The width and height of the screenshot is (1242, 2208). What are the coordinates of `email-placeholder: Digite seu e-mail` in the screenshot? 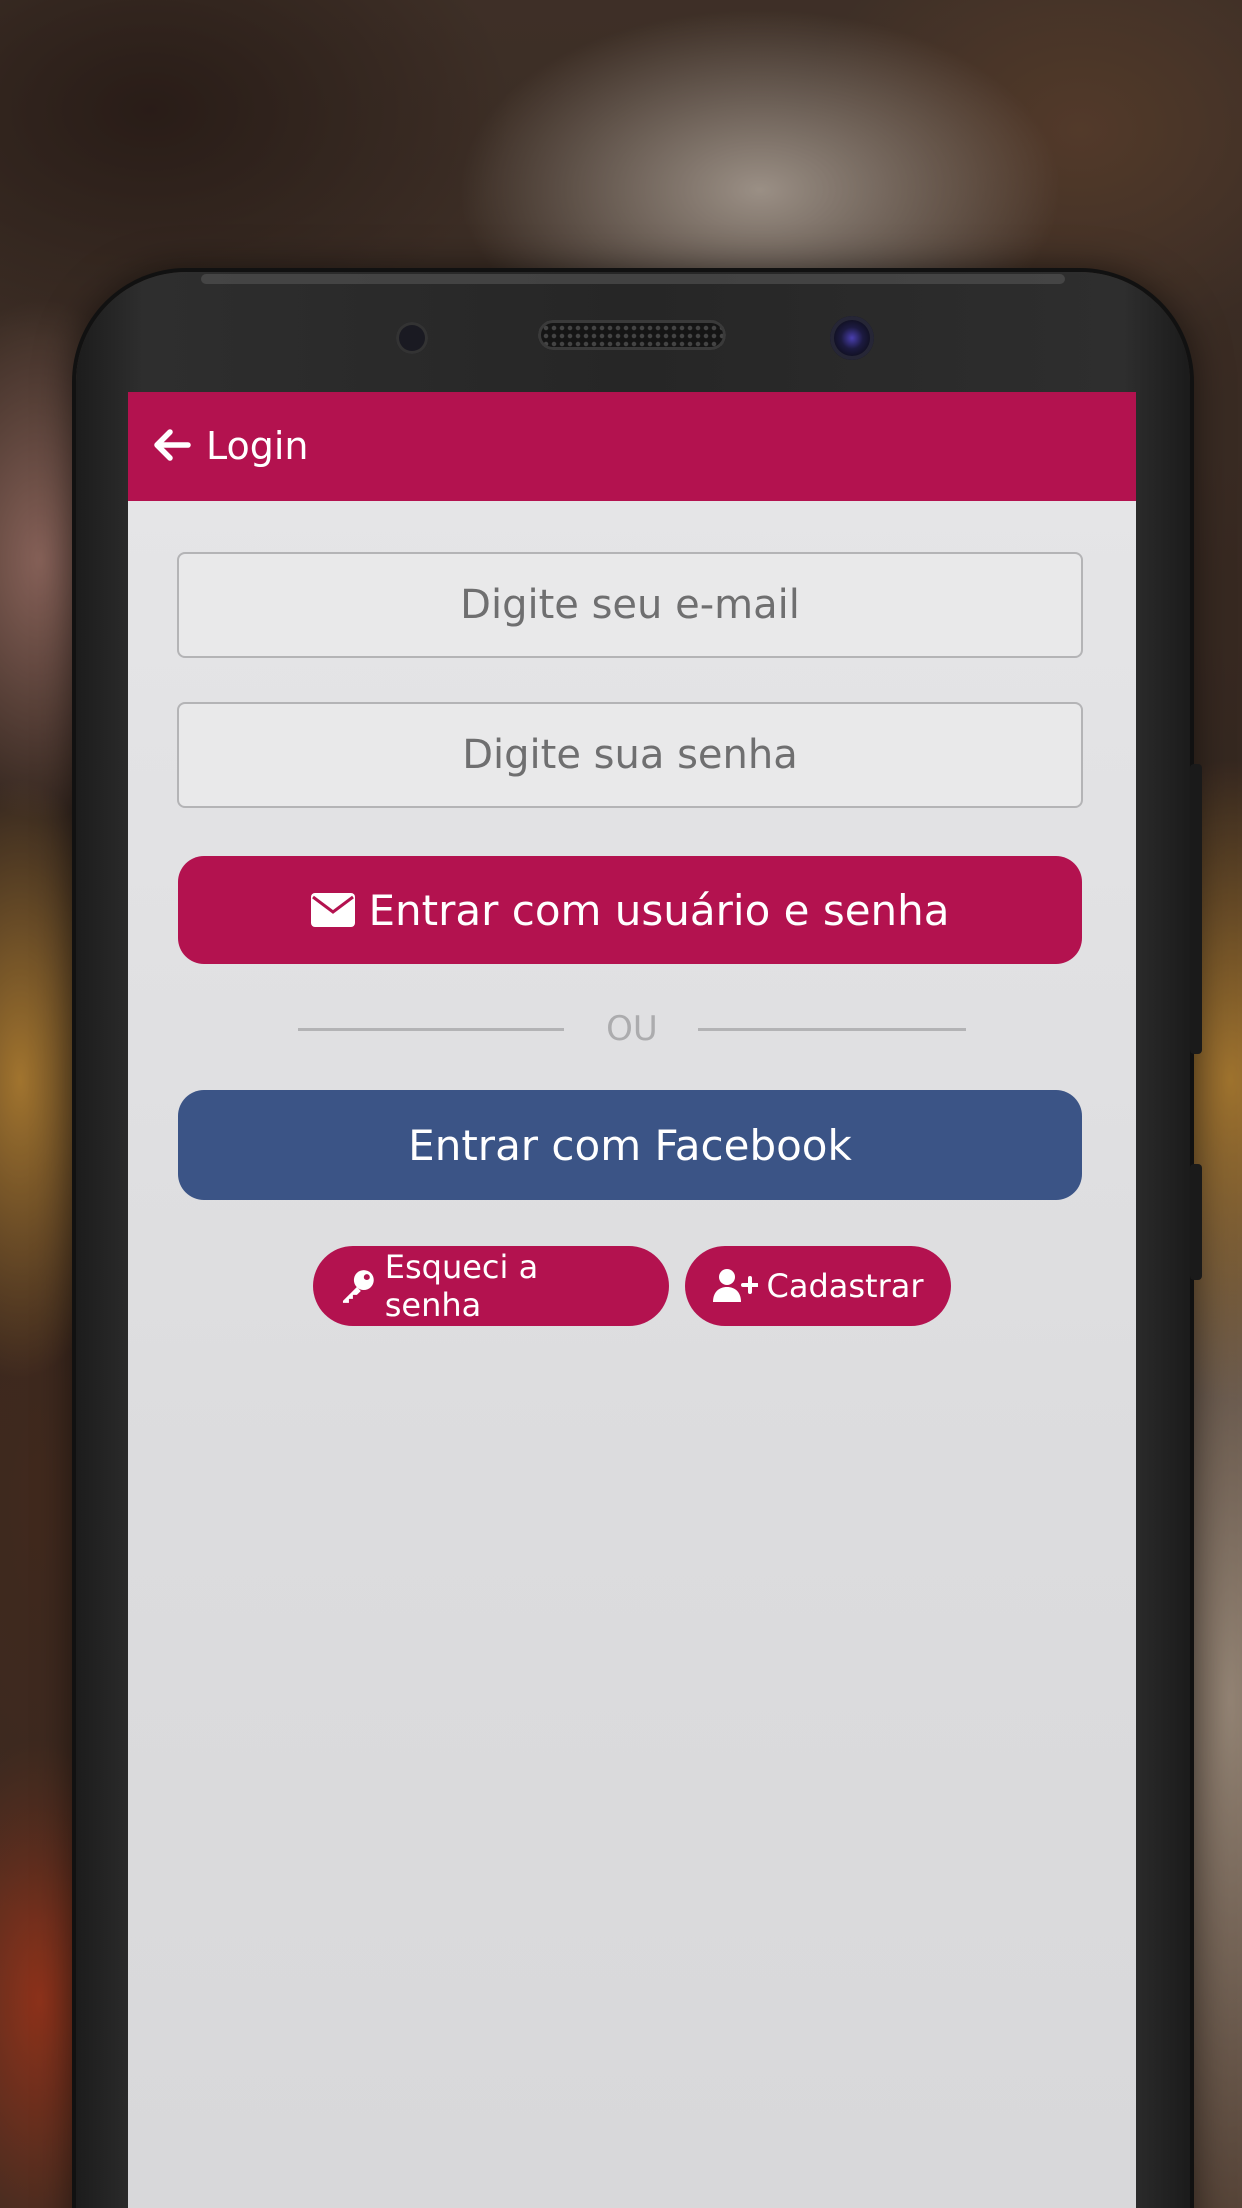 It's located at (630, 605).